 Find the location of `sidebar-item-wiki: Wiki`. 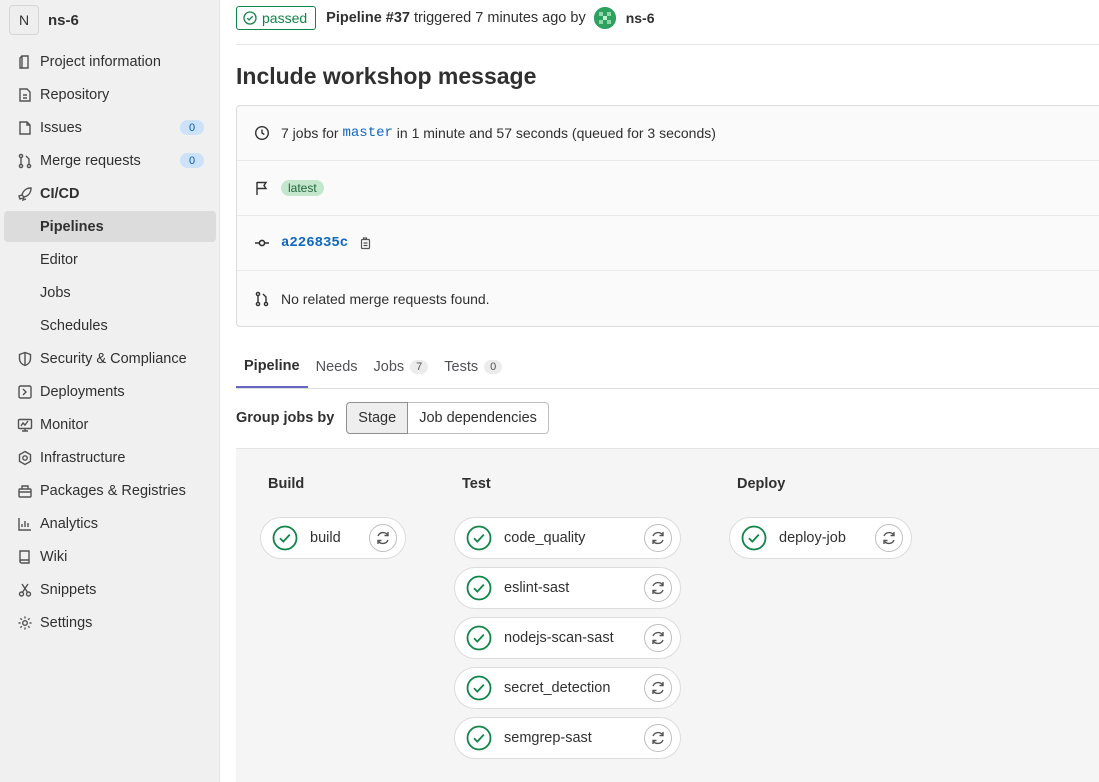

sidebar-item-wiki: Wiki is located at coordinates (110, 556).